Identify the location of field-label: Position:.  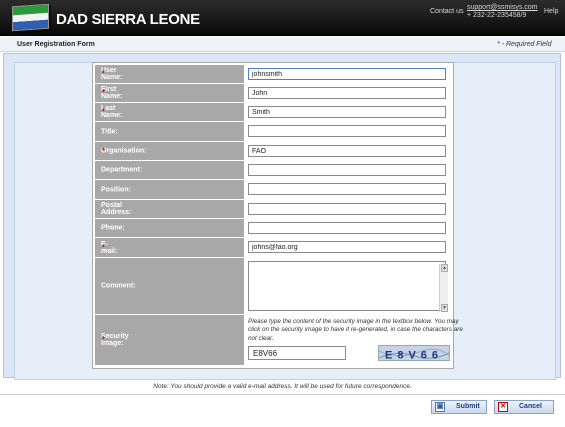
(116, 189).